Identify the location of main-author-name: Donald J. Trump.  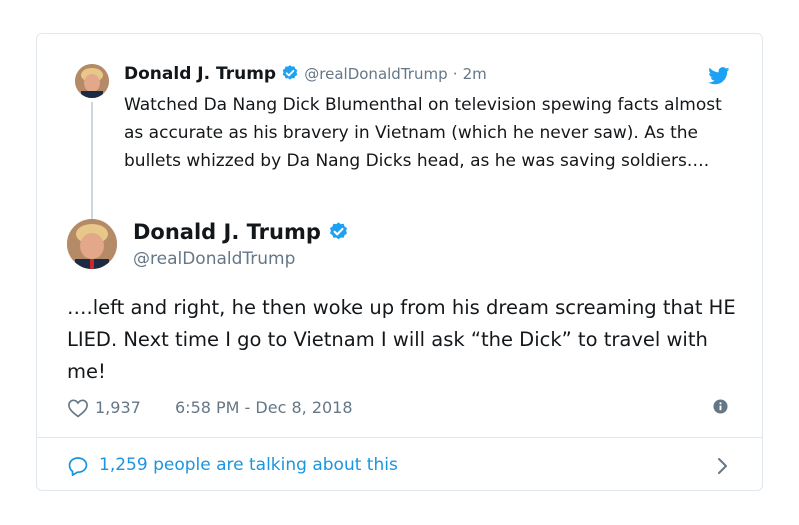
(241, 233).